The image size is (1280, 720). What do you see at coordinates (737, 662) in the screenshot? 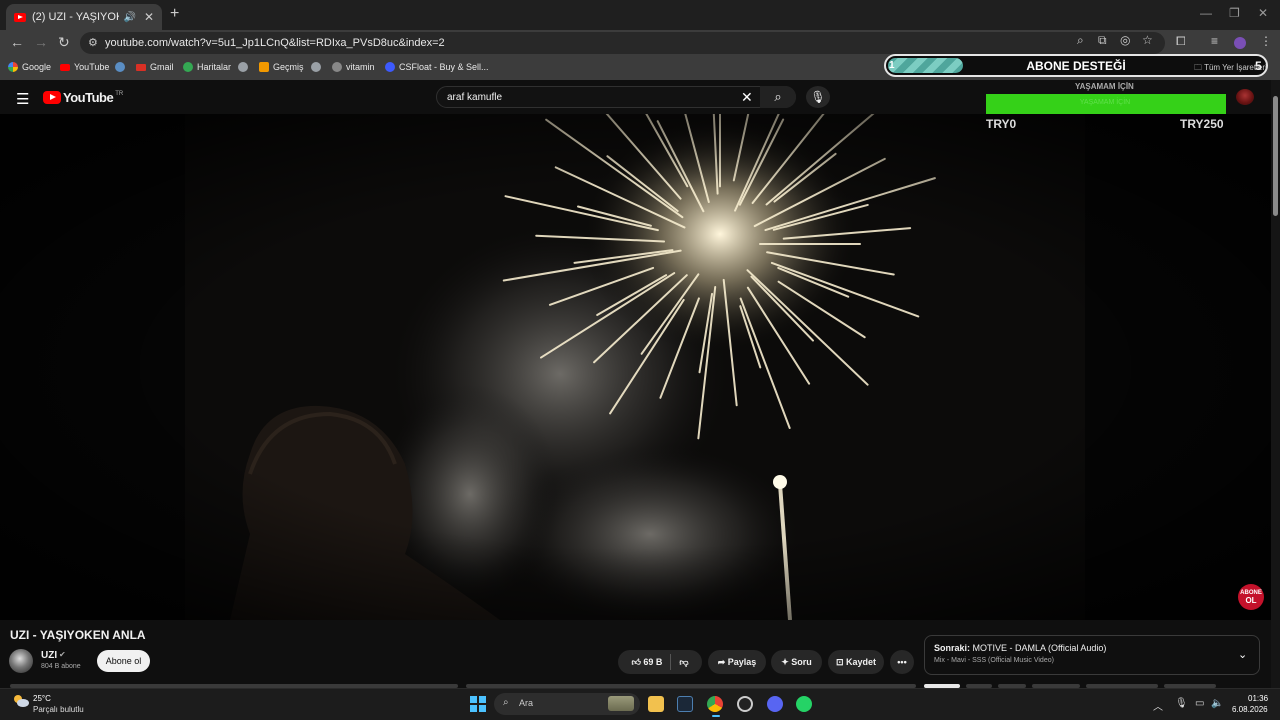
I see `share-button: ➦ Paylaş` at bounding box center [737, 662].